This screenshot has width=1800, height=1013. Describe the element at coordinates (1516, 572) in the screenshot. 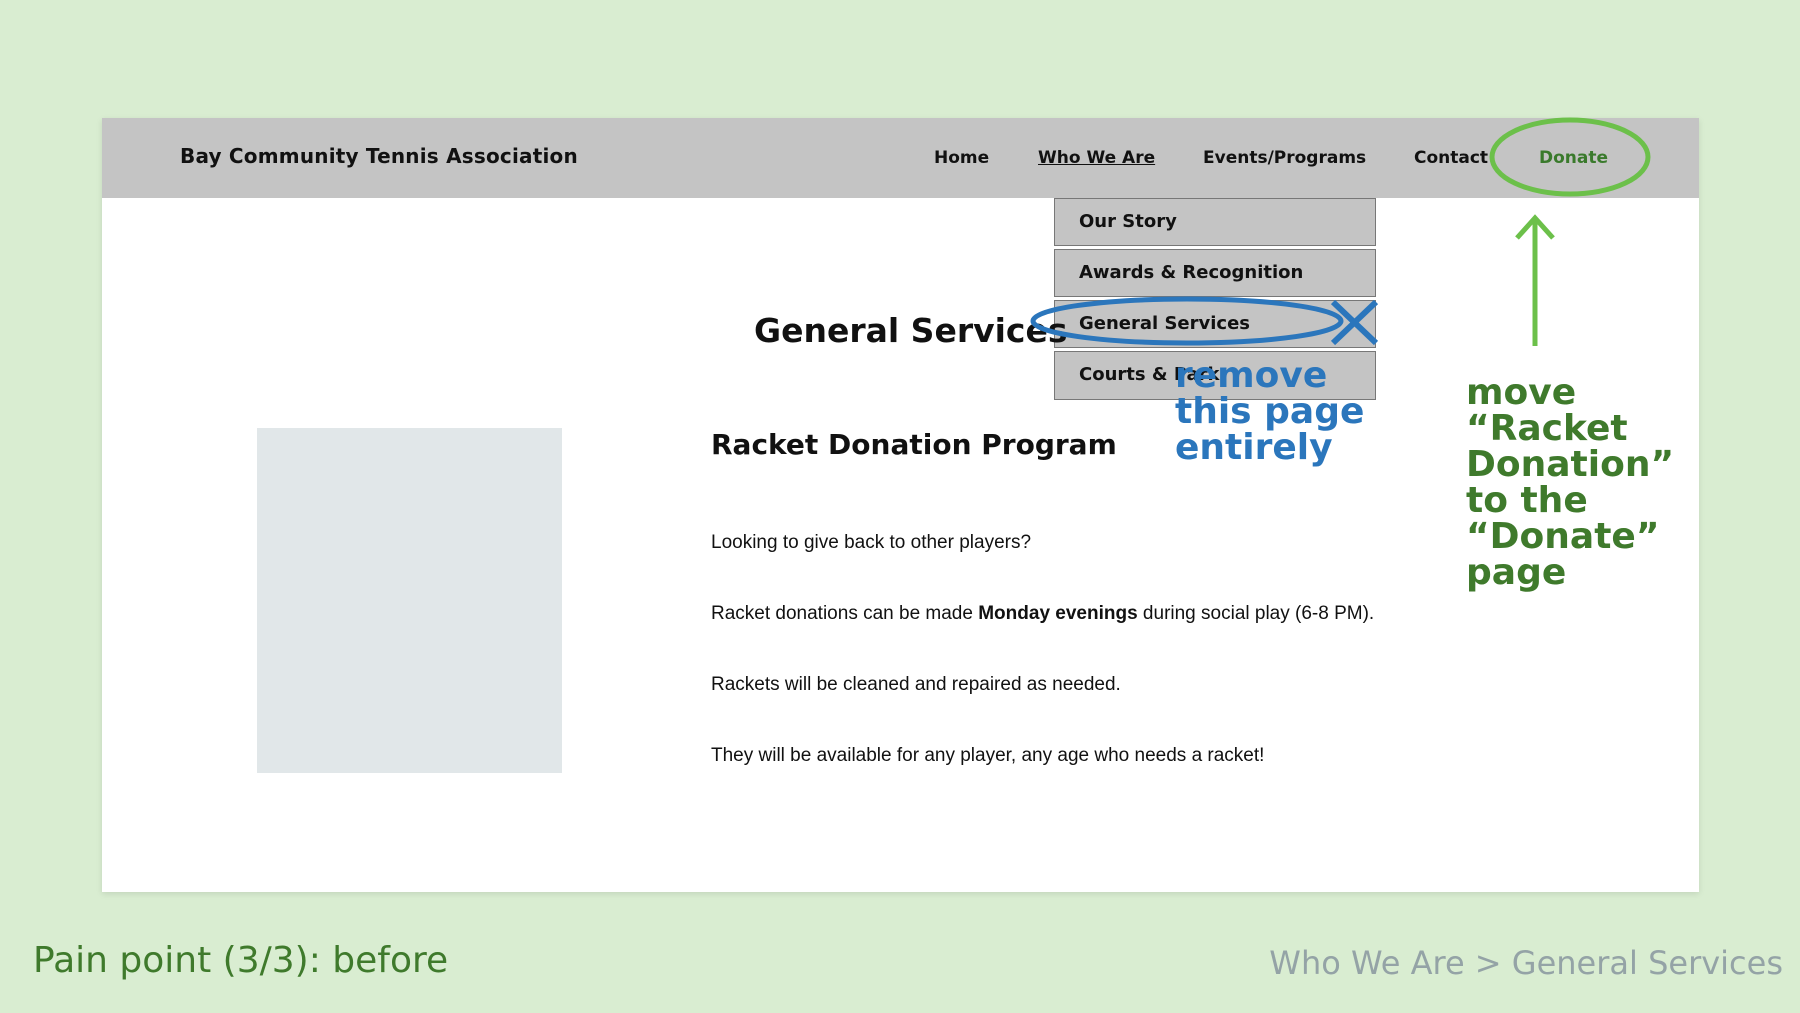

I see `annotation-line: page` at that location.